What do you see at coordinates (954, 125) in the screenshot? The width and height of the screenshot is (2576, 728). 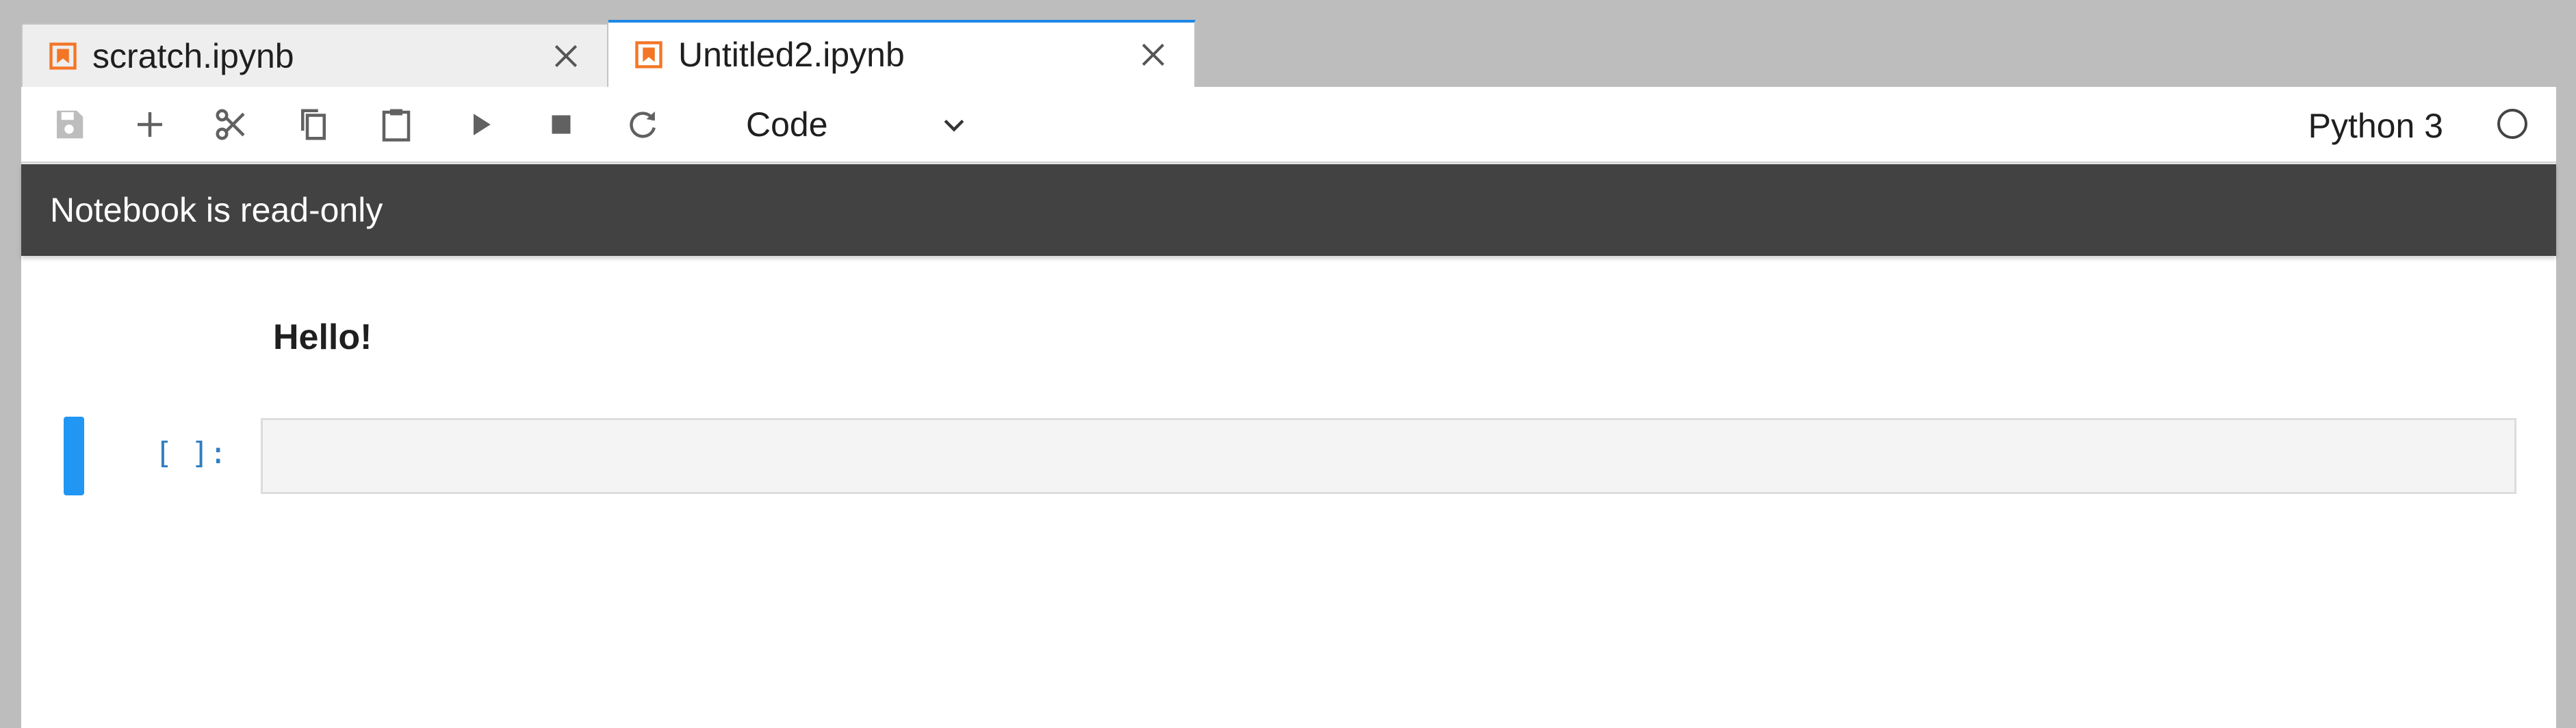 I see `chevron-down-icon` at bounding box center [954, 125].